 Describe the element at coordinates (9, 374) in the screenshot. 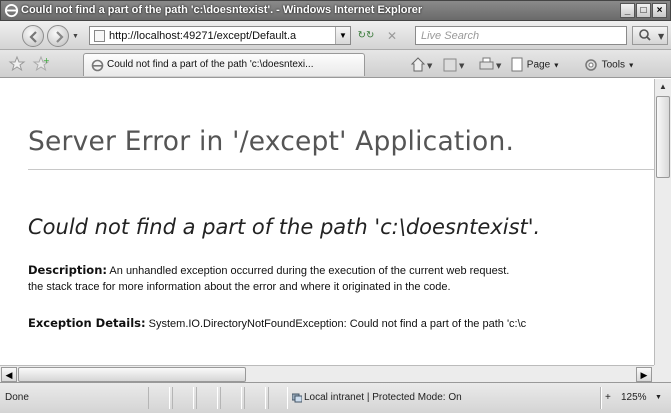

I see `scroll-left-icon: ◀` at that location.